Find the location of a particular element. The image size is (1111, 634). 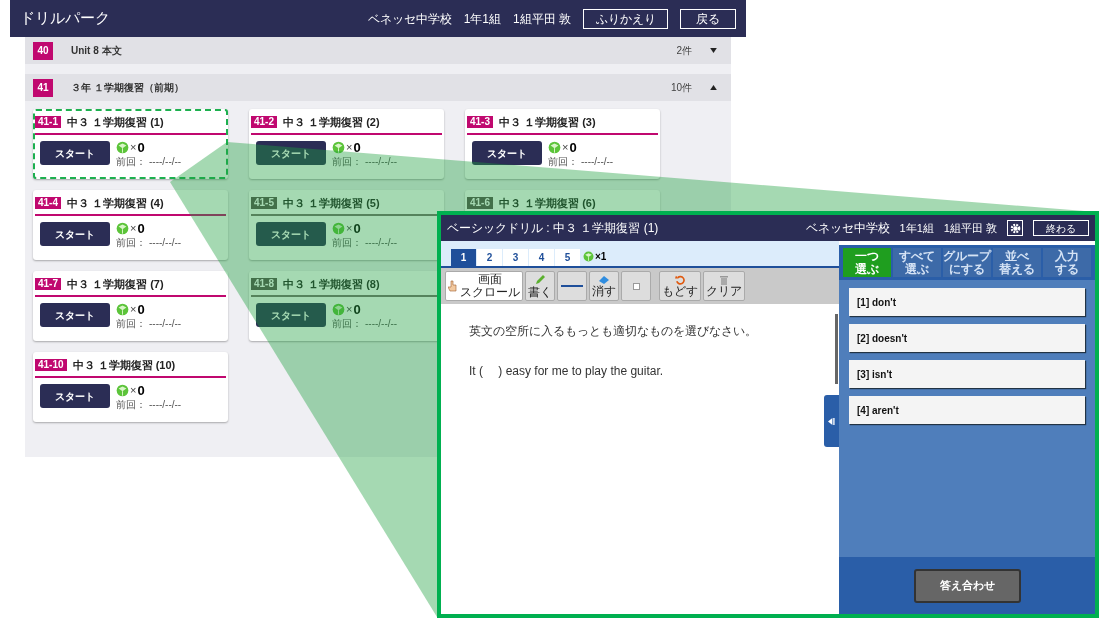

hand-icon is located at coordinates (453, 286).